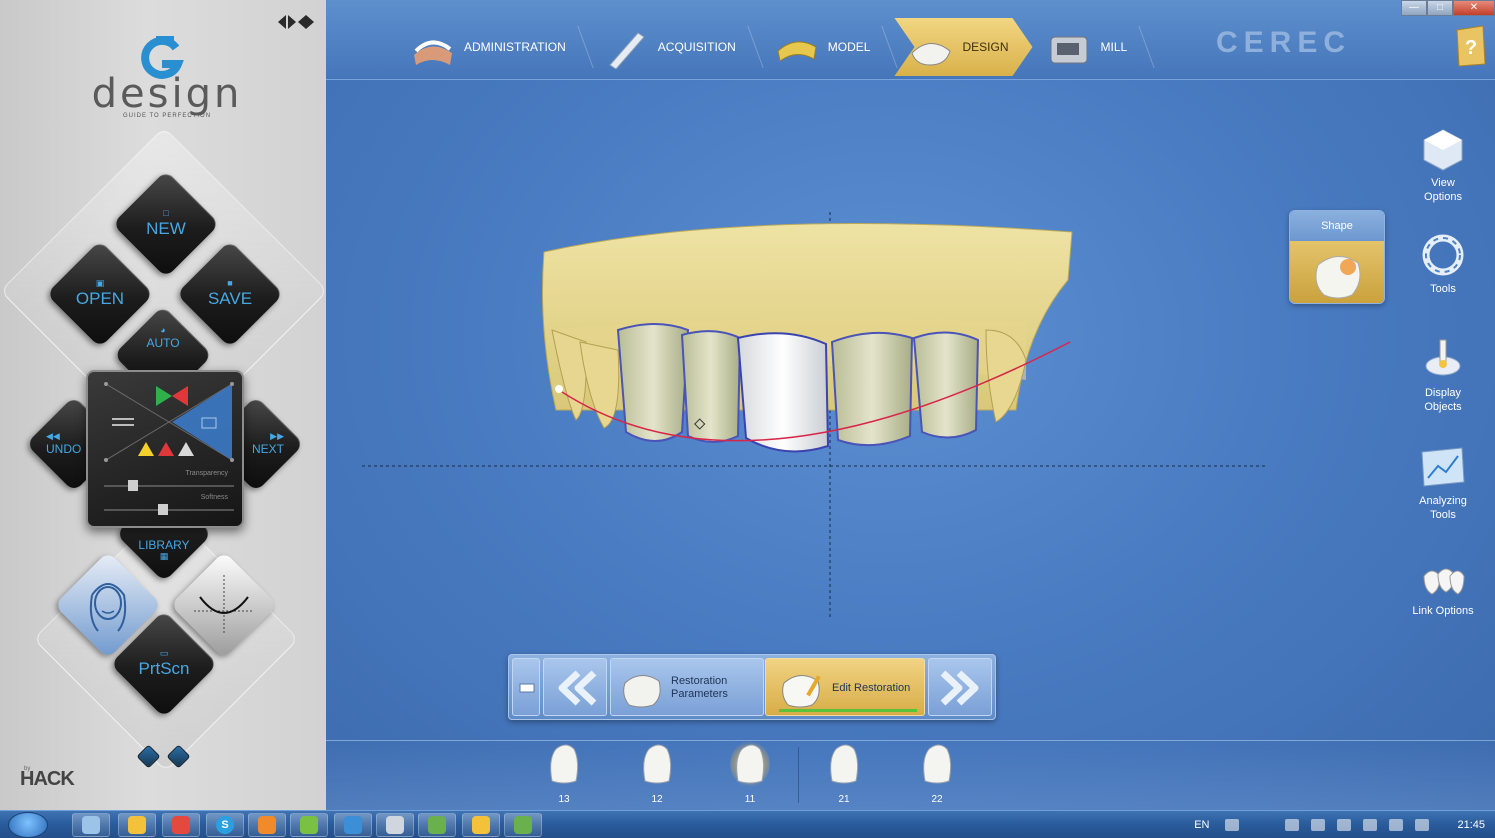 The image size is (1495, 838). What do you see at coordinates (100, 283) in the screenshot?
I see `open-folder-icon: ▣` at bounding box center [100, 283].